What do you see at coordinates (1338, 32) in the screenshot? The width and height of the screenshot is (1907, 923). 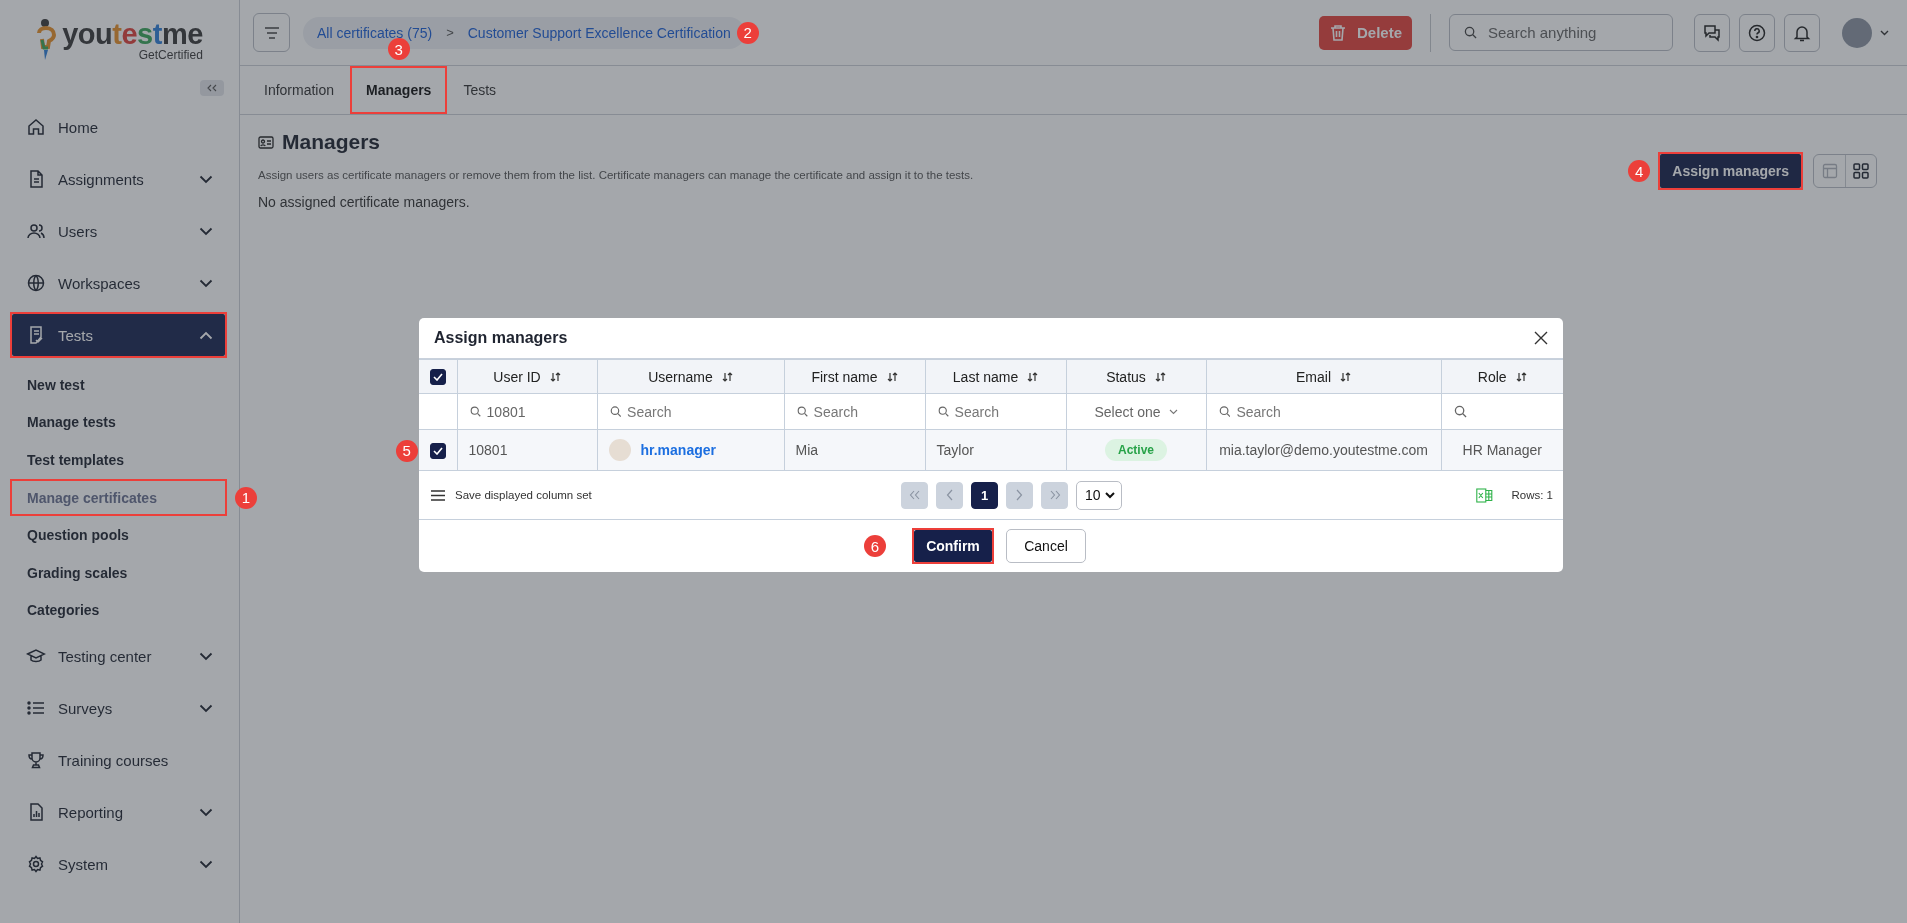 I see `trash-icon` at bounding box center [1338, 32].